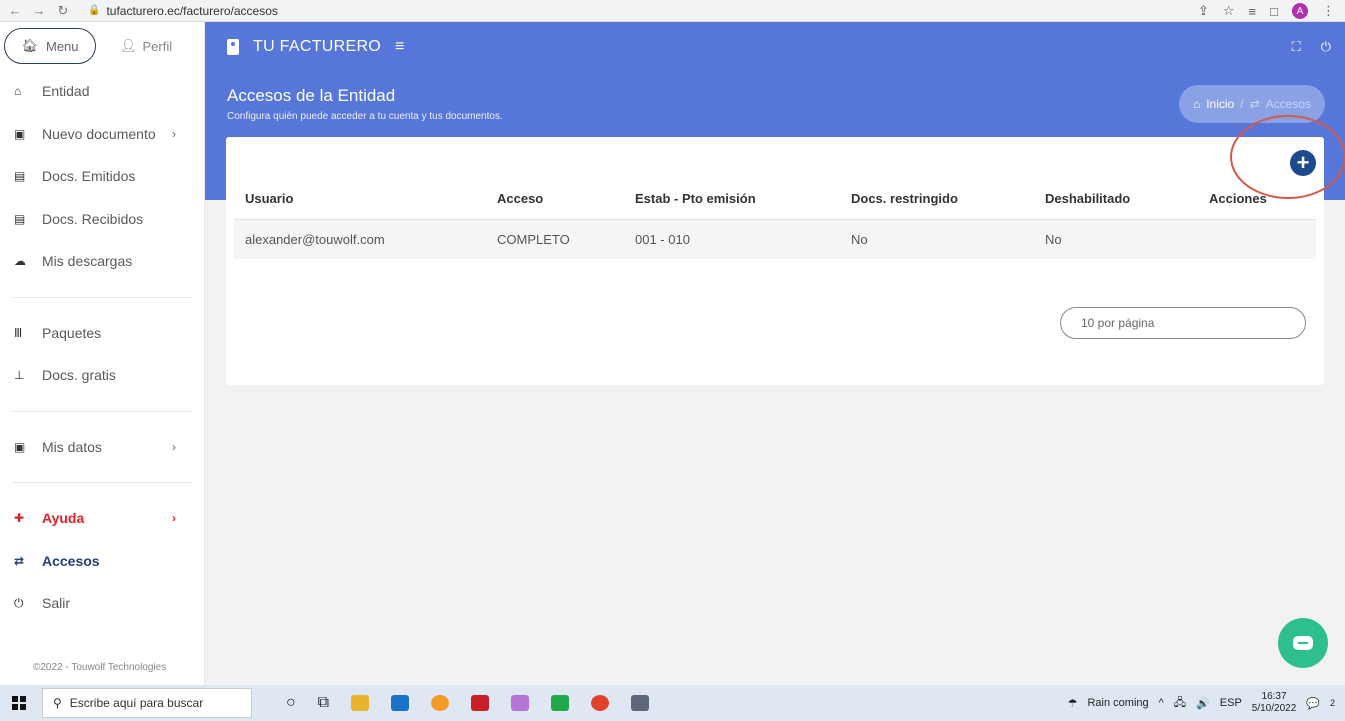 Image resolution: width=1345 pixels, height=721 pixels. I want to click on sidebar-item-label: Accesos, so click(71, 560).